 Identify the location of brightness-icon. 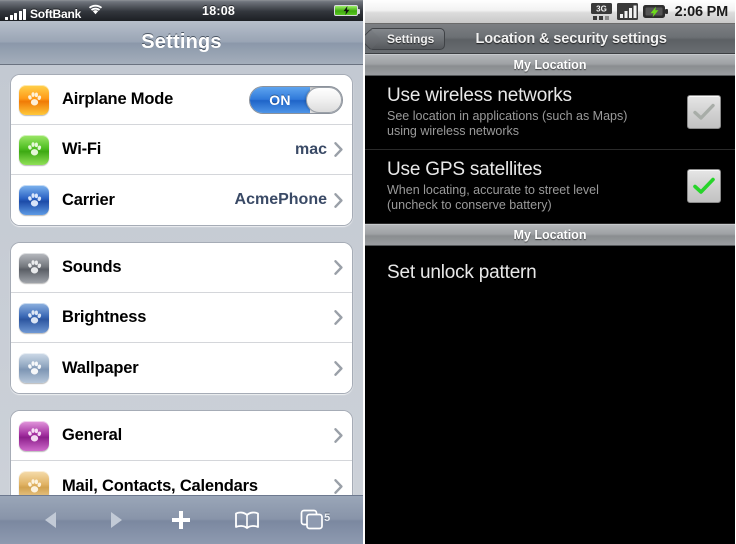
(34, 317).